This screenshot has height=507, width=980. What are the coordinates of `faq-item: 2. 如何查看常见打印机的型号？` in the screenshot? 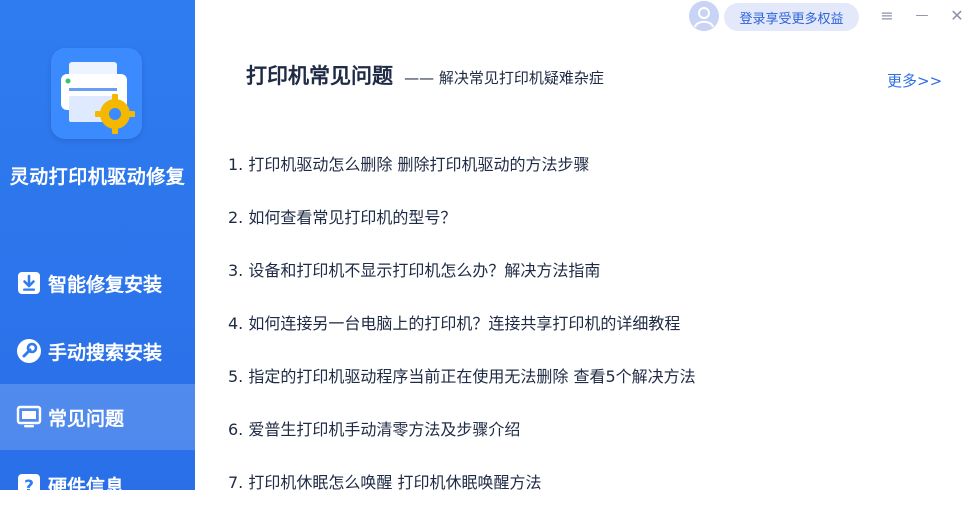 It's located at (462, 215).